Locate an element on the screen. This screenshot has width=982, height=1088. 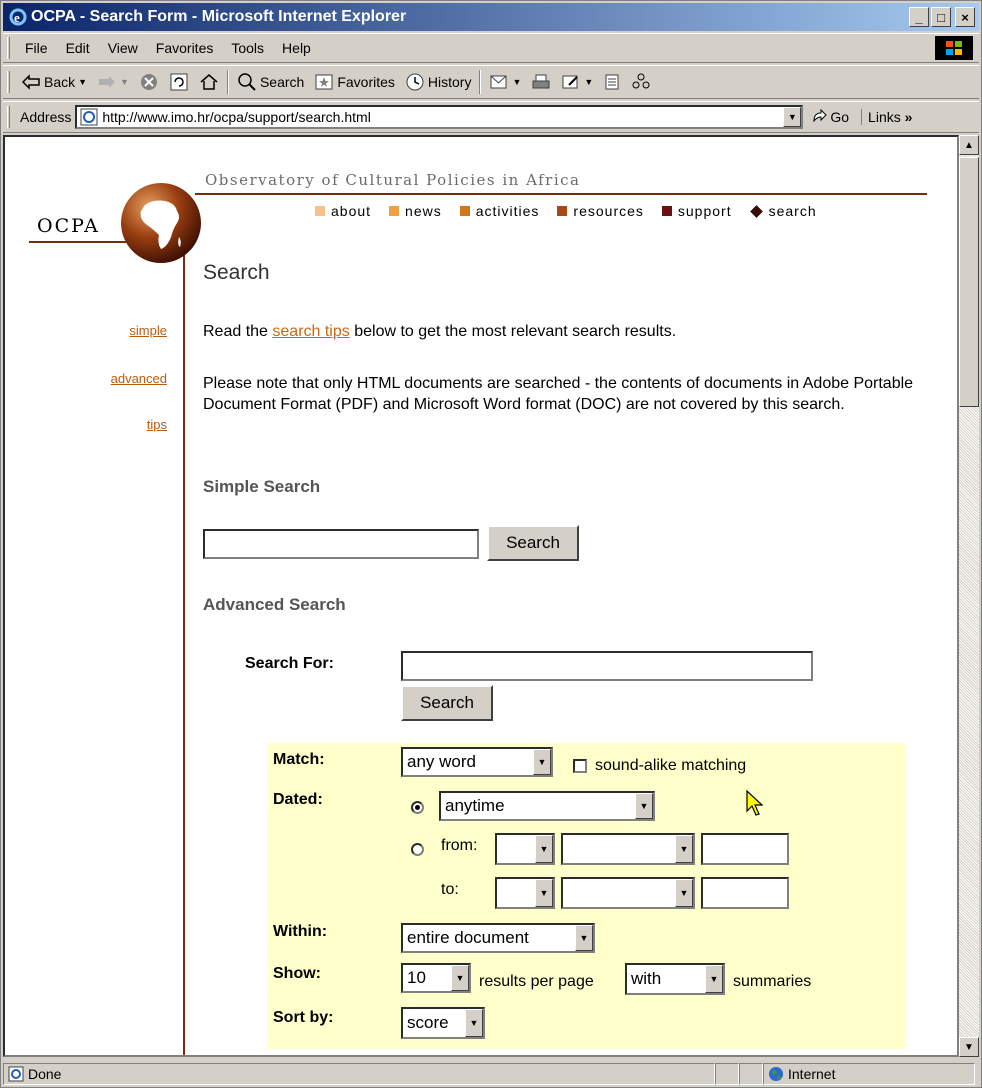
simple-search-button: Search is located at coordinates (533, 543).